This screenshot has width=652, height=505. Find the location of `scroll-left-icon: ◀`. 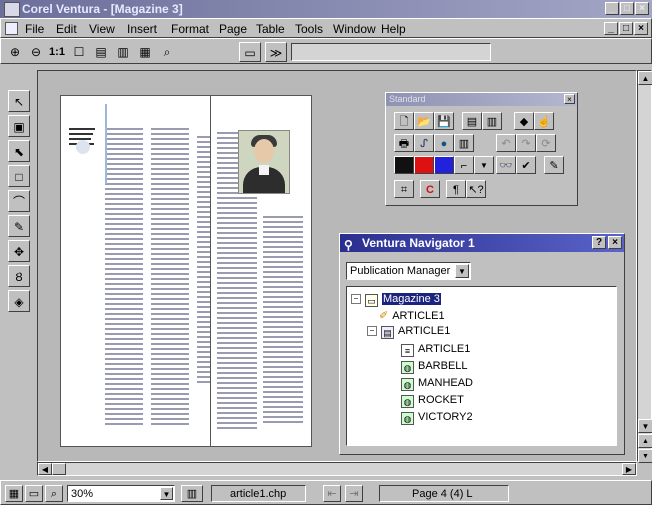

scroll-left-icon: ◀ is located at coordinates (45, 469).